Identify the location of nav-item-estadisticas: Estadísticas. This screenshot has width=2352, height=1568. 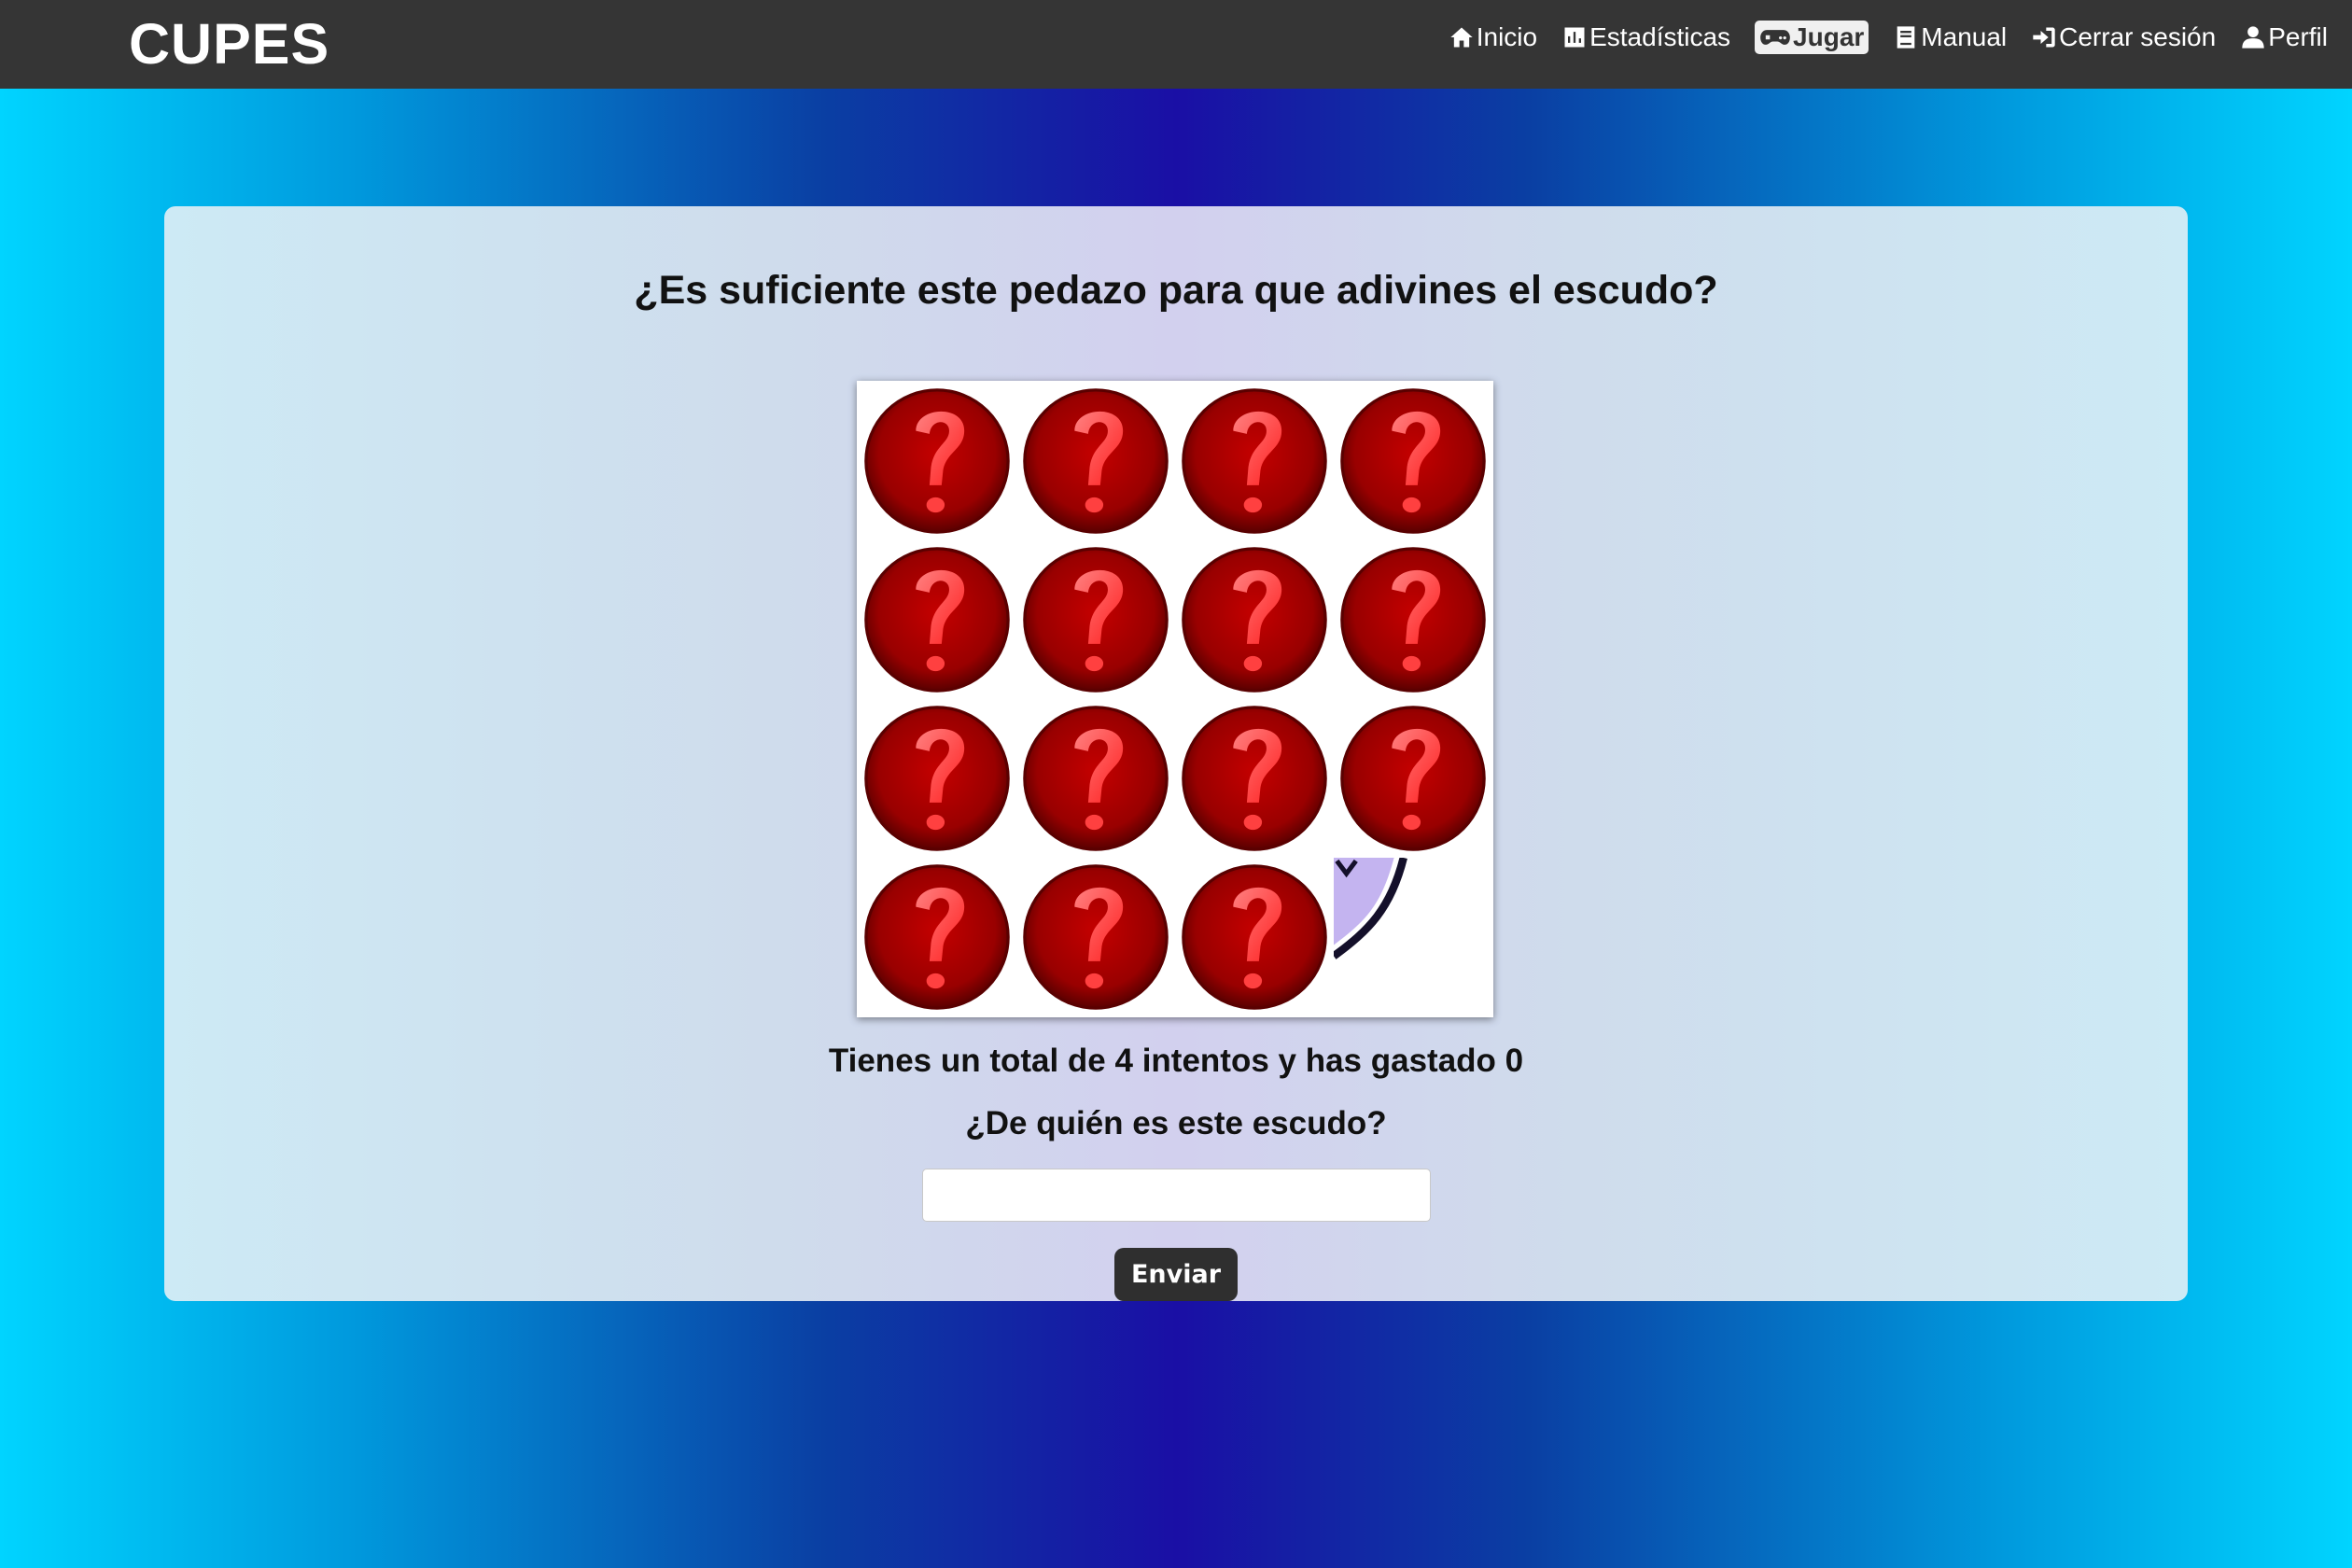
(1645, 37).